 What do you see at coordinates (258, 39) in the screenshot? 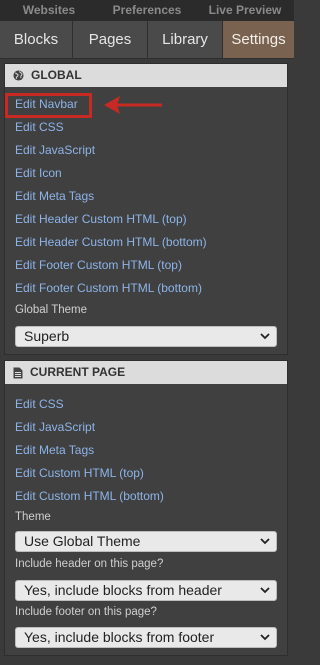
I see `tab-settings: Settings` at bounding box center [258, 39].